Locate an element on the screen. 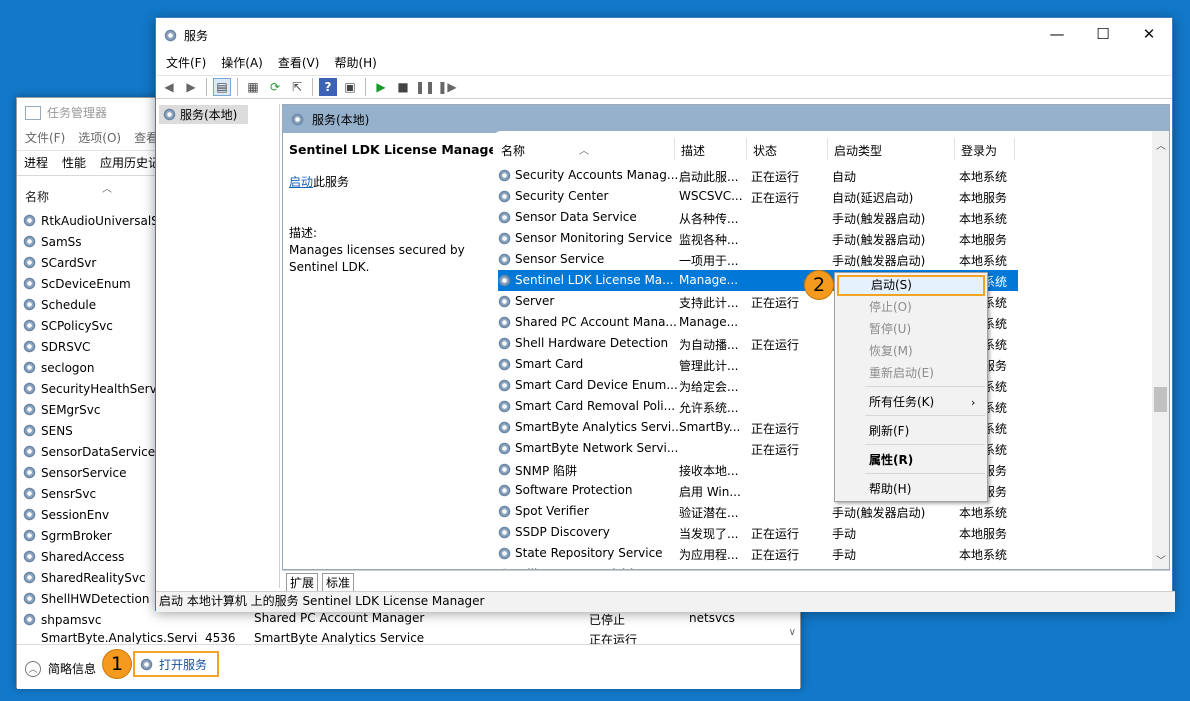  table-row: SSDP Discovery 当发现了... 正在运行 手动 本地服务 is located at coordinates (758, 532).